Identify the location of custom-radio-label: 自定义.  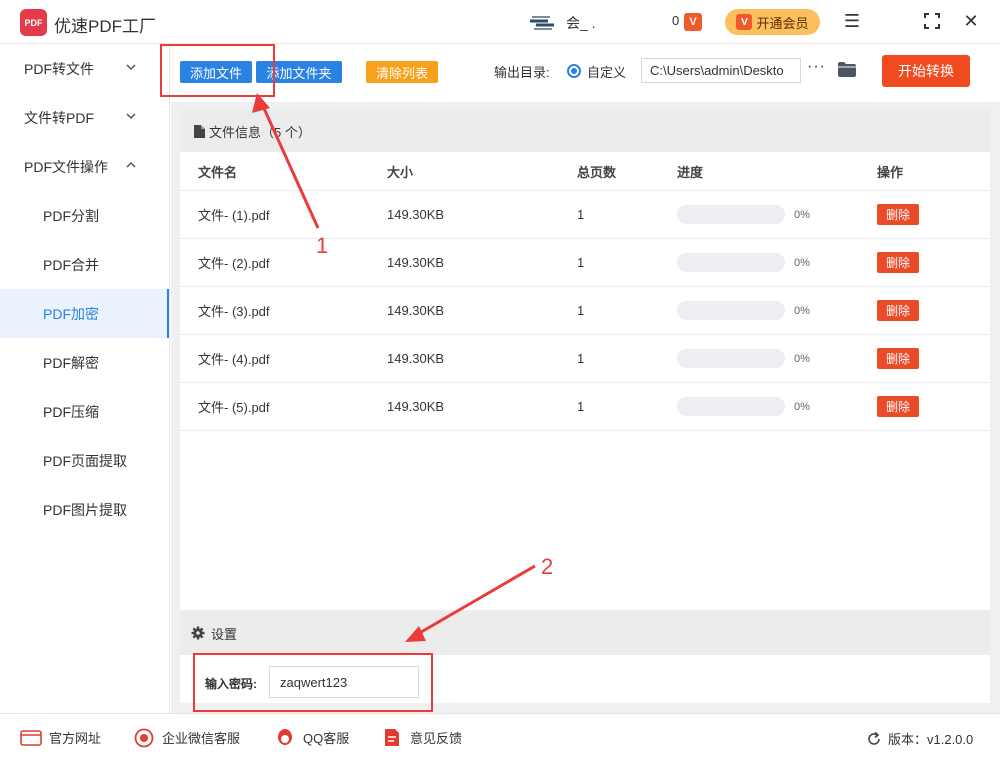
(606, 71).